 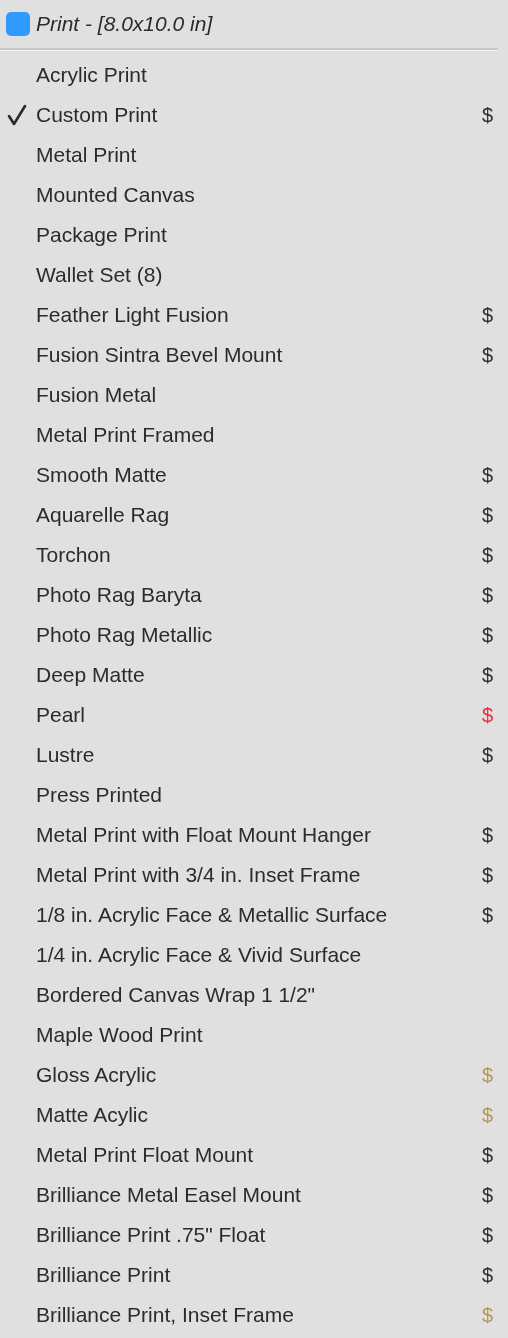 I want to click on menu-item: Brilliance Print .75" Float $, so click(x=254, y=1235).